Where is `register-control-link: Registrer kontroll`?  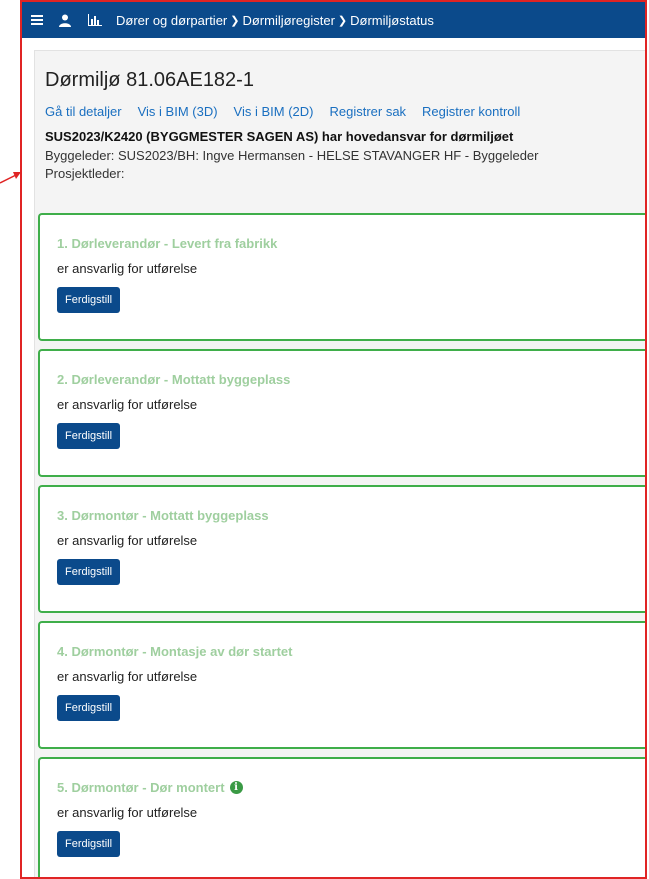 register-control-link: Registrer kontroll is located at coordinates (471, 111).